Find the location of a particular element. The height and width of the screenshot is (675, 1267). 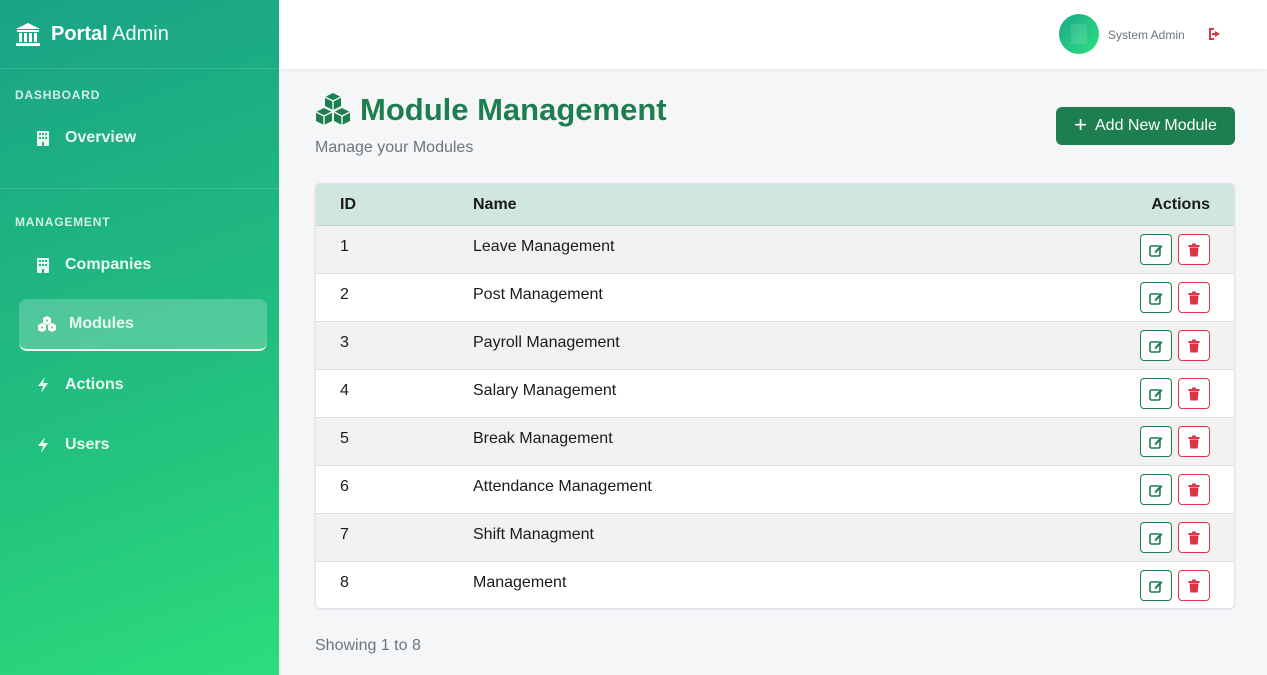

add-new-module-label: Add New Module is located at coordinates (1156, 125).